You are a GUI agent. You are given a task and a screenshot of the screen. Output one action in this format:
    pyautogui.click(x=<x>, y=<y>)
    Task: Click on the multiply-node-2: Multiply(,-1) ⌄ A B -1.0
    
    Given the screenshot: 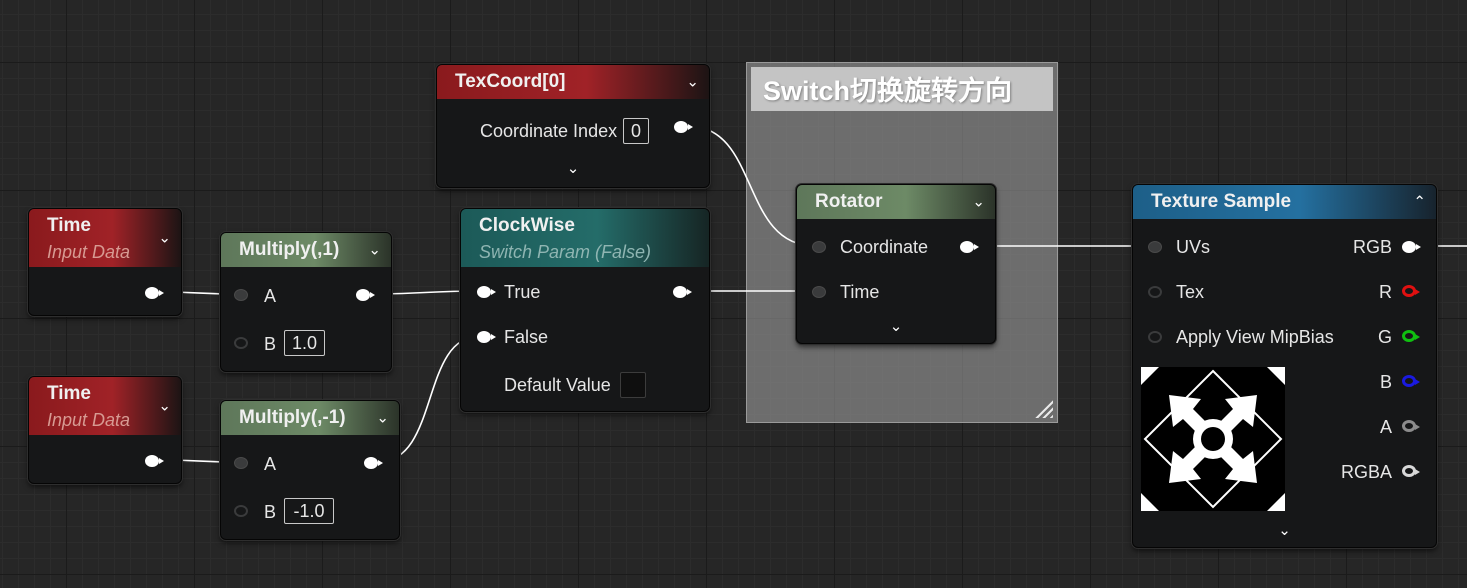 What is the action you would take?
    pyautogui.click(x=310, y=470)
    